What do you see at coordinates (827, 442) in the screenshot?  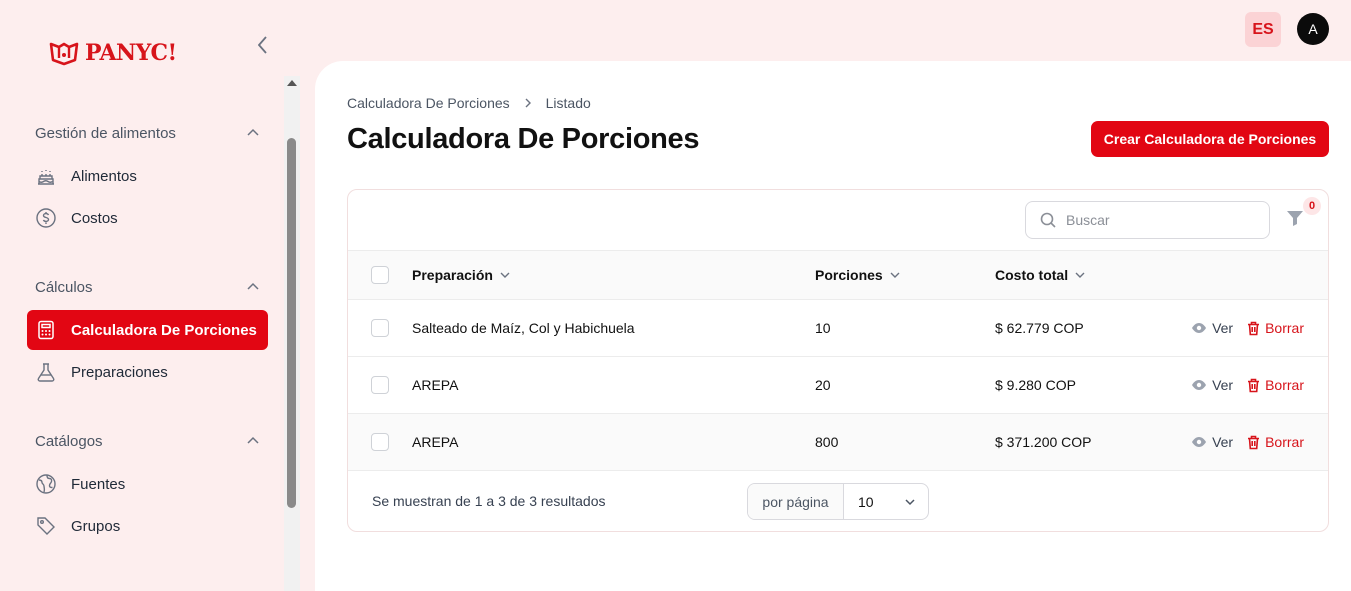 I see `cell-porciones: 800` at bounding box center [827, 442].